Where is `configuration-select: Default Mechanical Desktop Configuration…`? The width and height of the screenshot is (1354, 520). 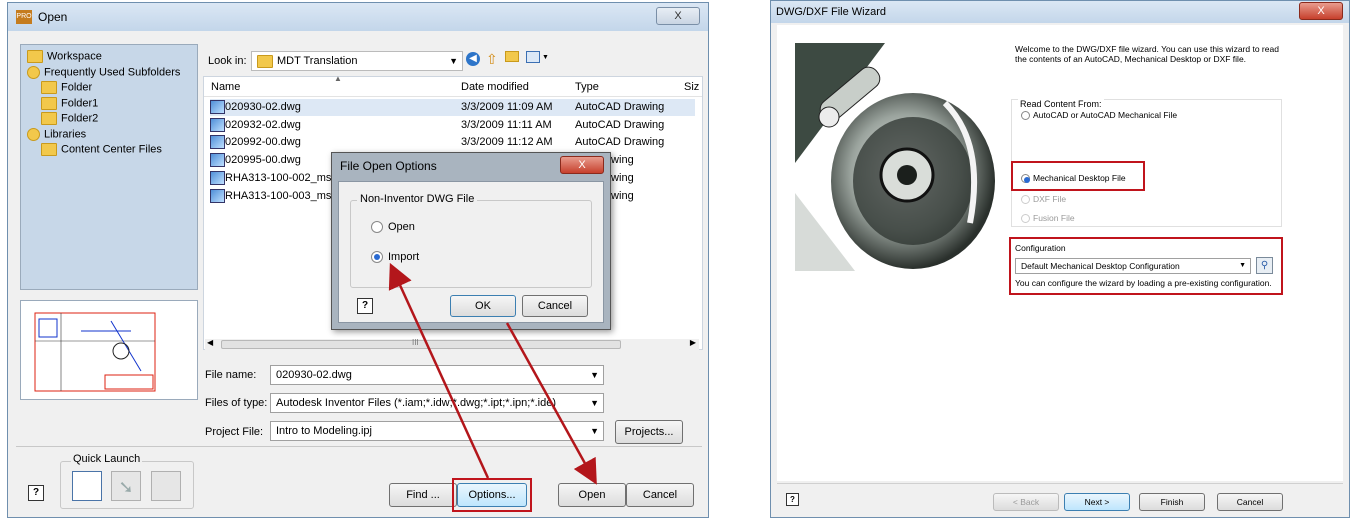
configuration-select: Default Mechanical Desktop Configuration… is located at coordinates (1133, 266).